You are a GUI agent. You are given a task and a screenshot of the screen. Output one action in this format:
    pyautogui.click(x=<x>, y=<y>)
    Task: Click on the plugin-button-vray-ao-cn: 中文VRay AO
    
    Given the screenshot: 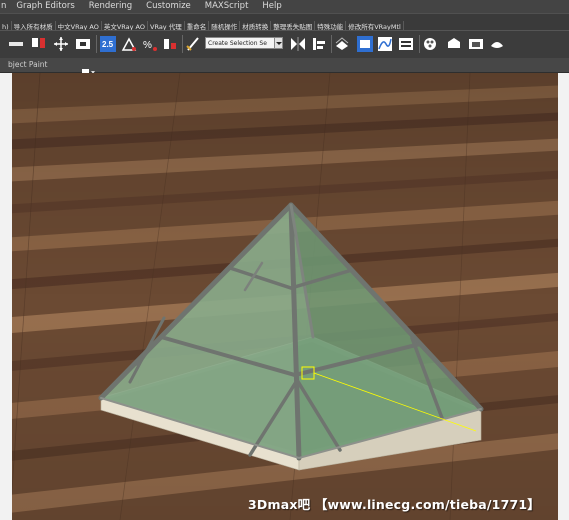 What is the action you would take?
    pyautogui.click(x=79, y=25)
    